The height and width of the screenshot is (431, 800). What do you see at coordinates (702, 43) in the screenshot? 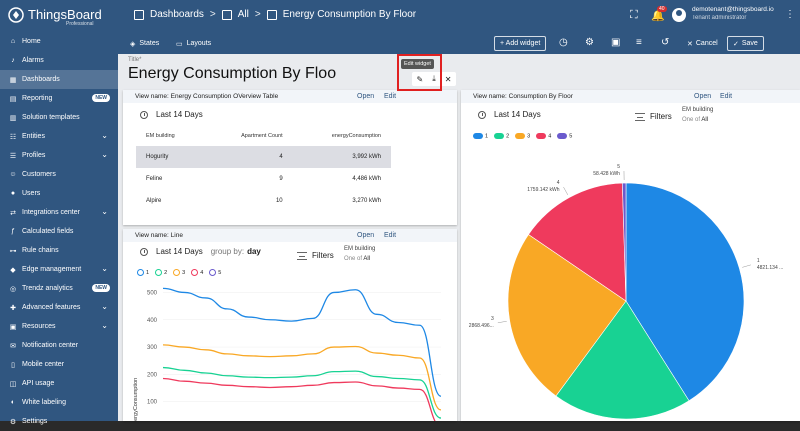
I see `cancel-button: ✕Cancel` at bounding box center [702, 43].